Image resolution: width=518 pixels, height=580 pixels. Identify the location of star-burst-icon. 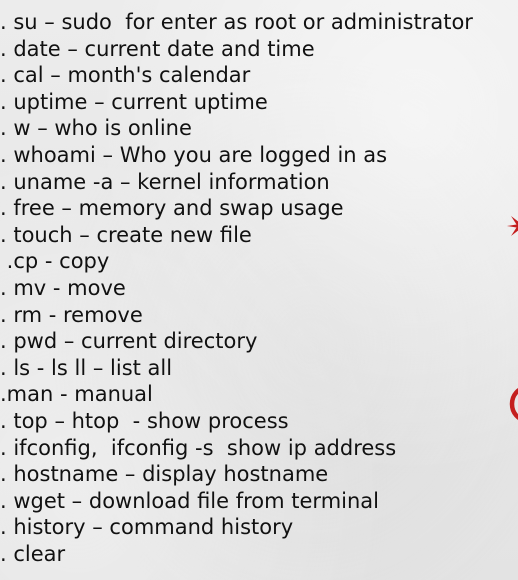
(511, 226).